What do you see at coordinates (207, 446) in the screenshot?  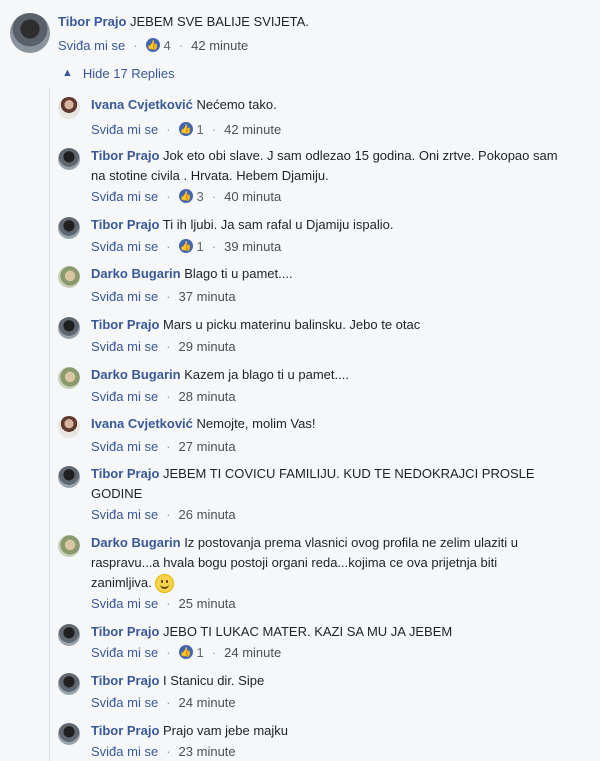 I see `timestamp: 27 minuta` at bounding box center [207, 446].